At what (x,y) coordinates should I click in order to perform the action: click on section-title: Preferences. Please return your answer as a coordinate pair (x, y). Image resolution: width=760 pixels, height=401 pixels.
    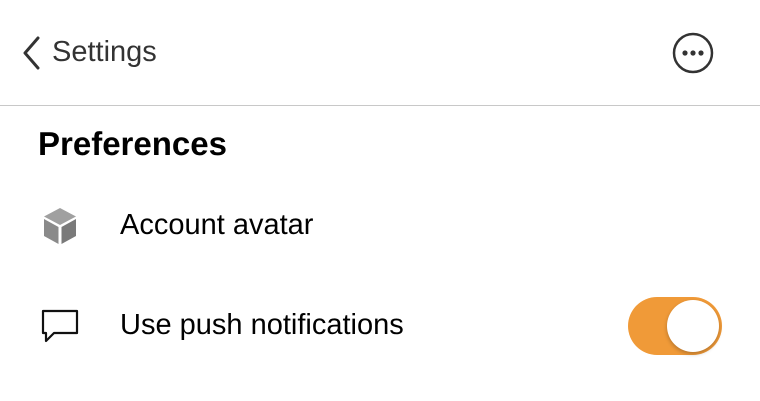
    Looking at the image, I should click on (132, 144).